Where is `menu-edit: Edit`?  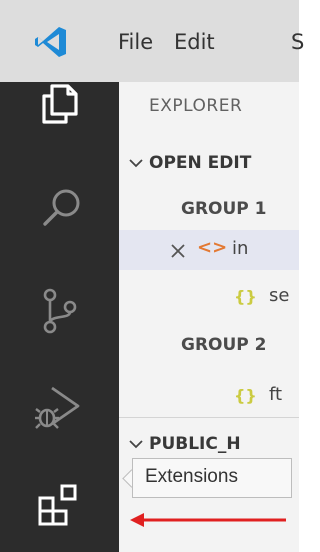 menu-edit: Edit is located at coordinates (194, 42).